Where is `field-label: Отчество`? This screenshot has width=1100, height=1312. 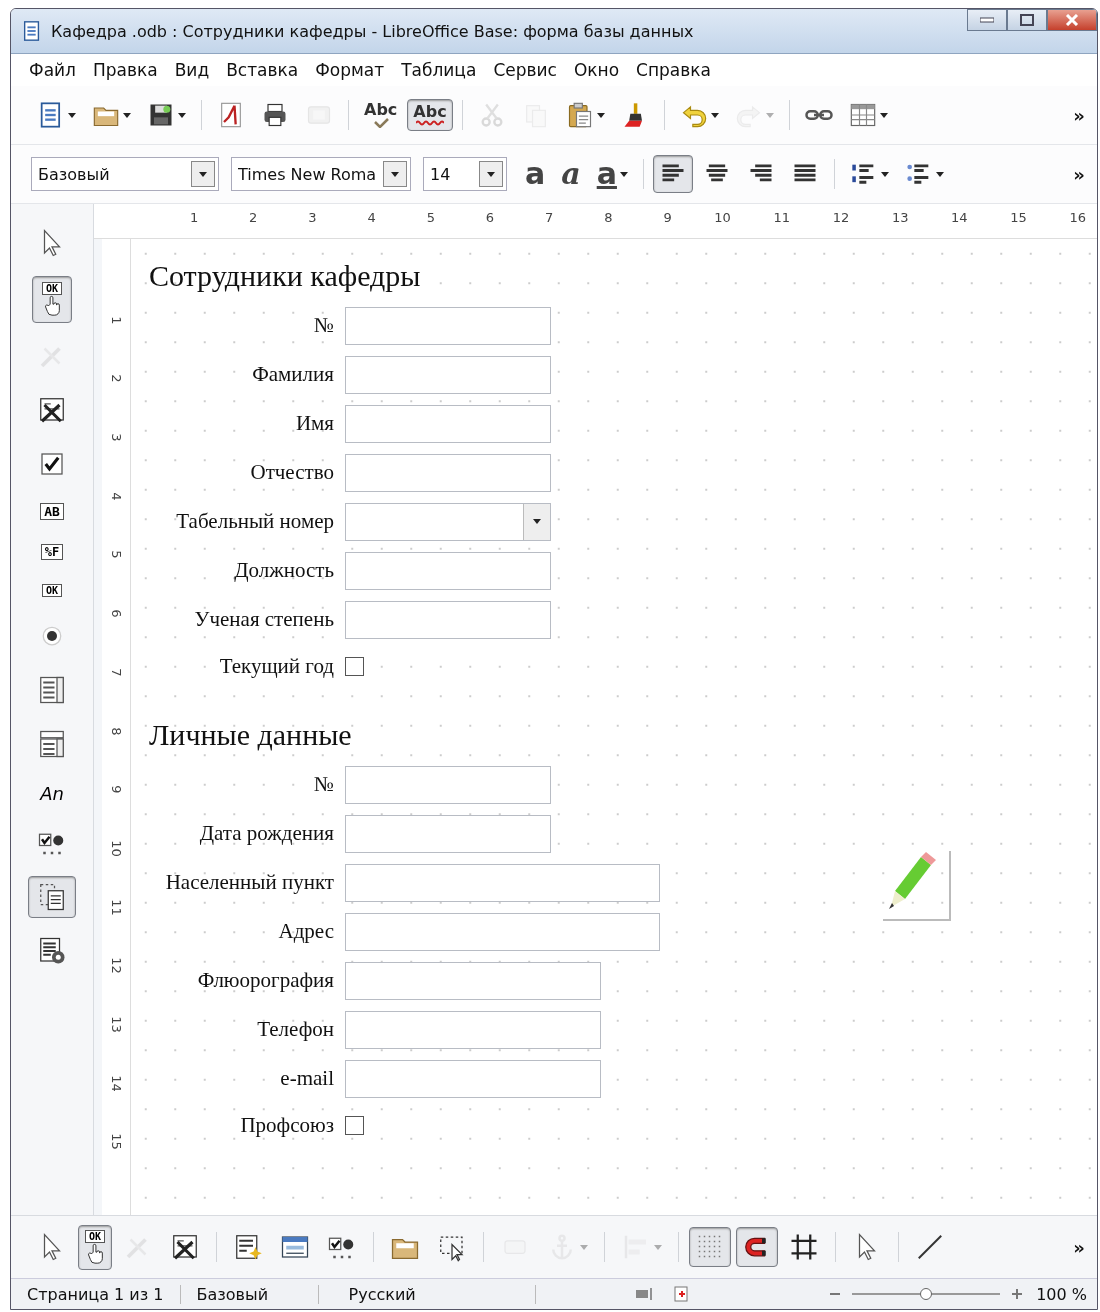
field-label: Отчество is located at coordinates (291, 472).